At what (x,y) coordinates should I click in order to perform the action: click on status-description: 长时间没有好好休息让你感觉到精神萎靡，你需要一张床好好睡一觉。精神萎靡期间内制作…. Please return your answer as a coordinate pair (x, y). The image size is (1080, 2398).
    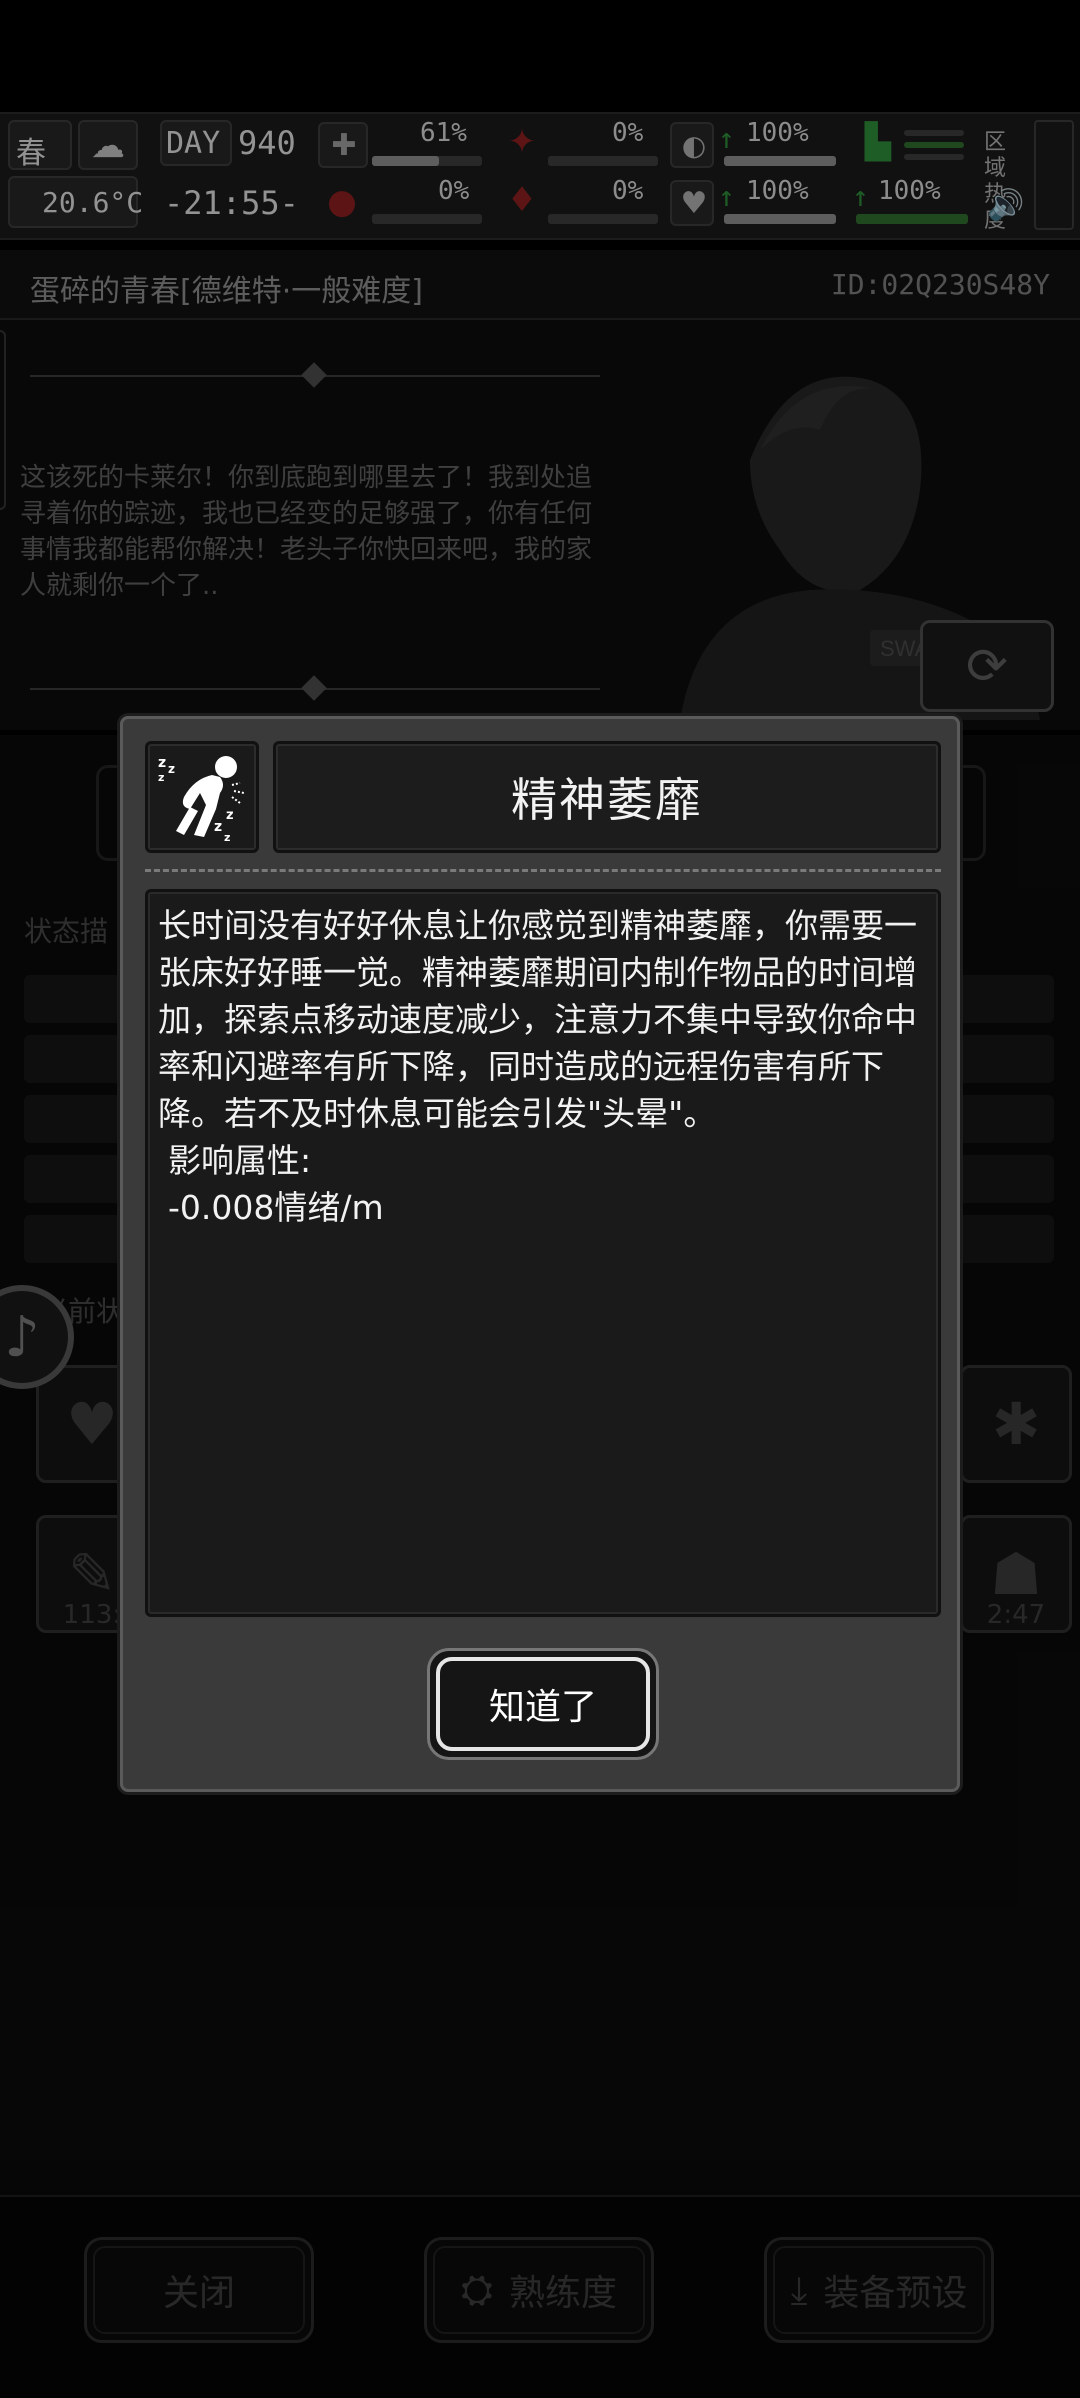
    Looking at the image, I should click on (537, 1019).